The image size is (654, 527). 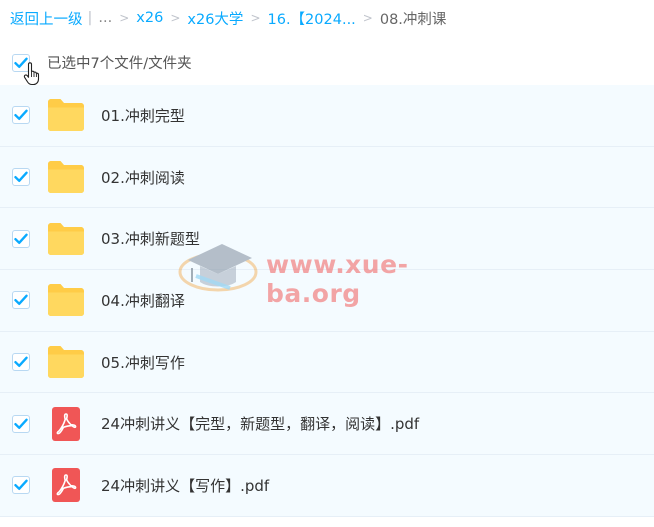 I want to click on list-item: 05.冲刺写作, so click(x=327, y=362).